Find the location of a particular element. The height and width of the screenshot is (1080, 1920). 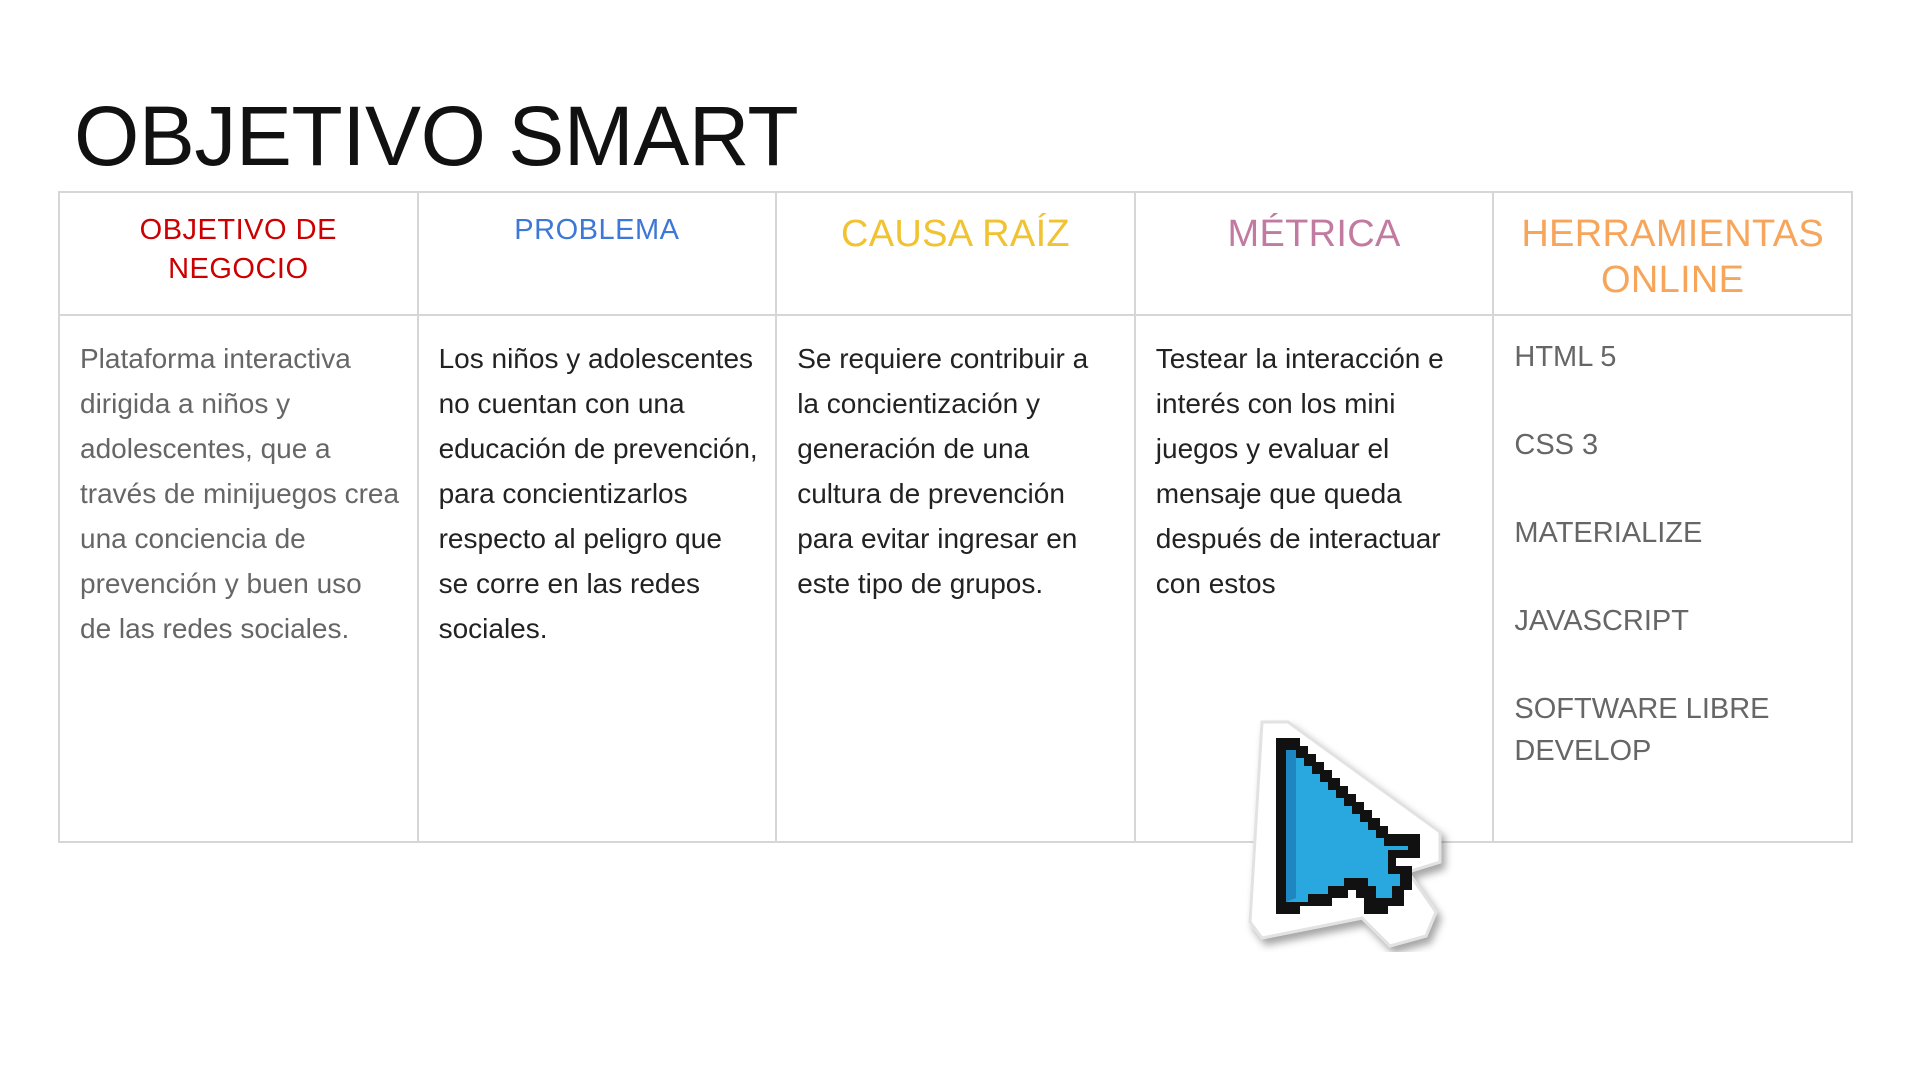

header-causa-raiz: CAUSA RAÍZ is located at coordinates (955, 253).